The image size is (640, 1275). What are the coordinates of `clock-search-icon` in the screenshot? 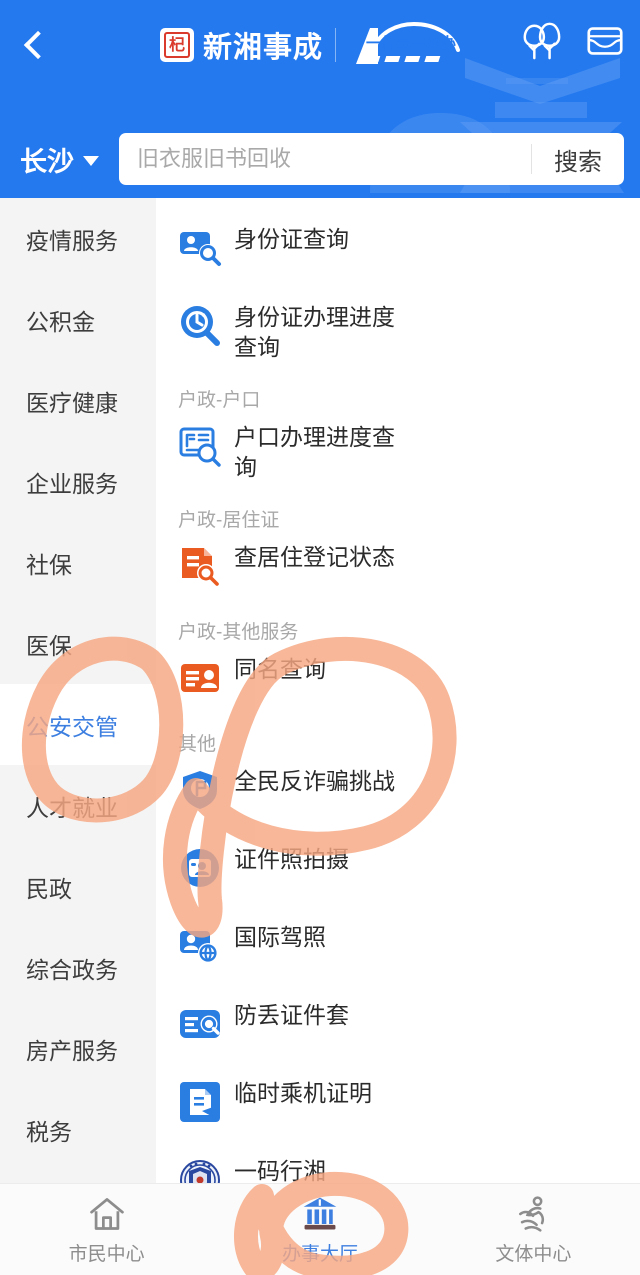 It's located at (200, 326).